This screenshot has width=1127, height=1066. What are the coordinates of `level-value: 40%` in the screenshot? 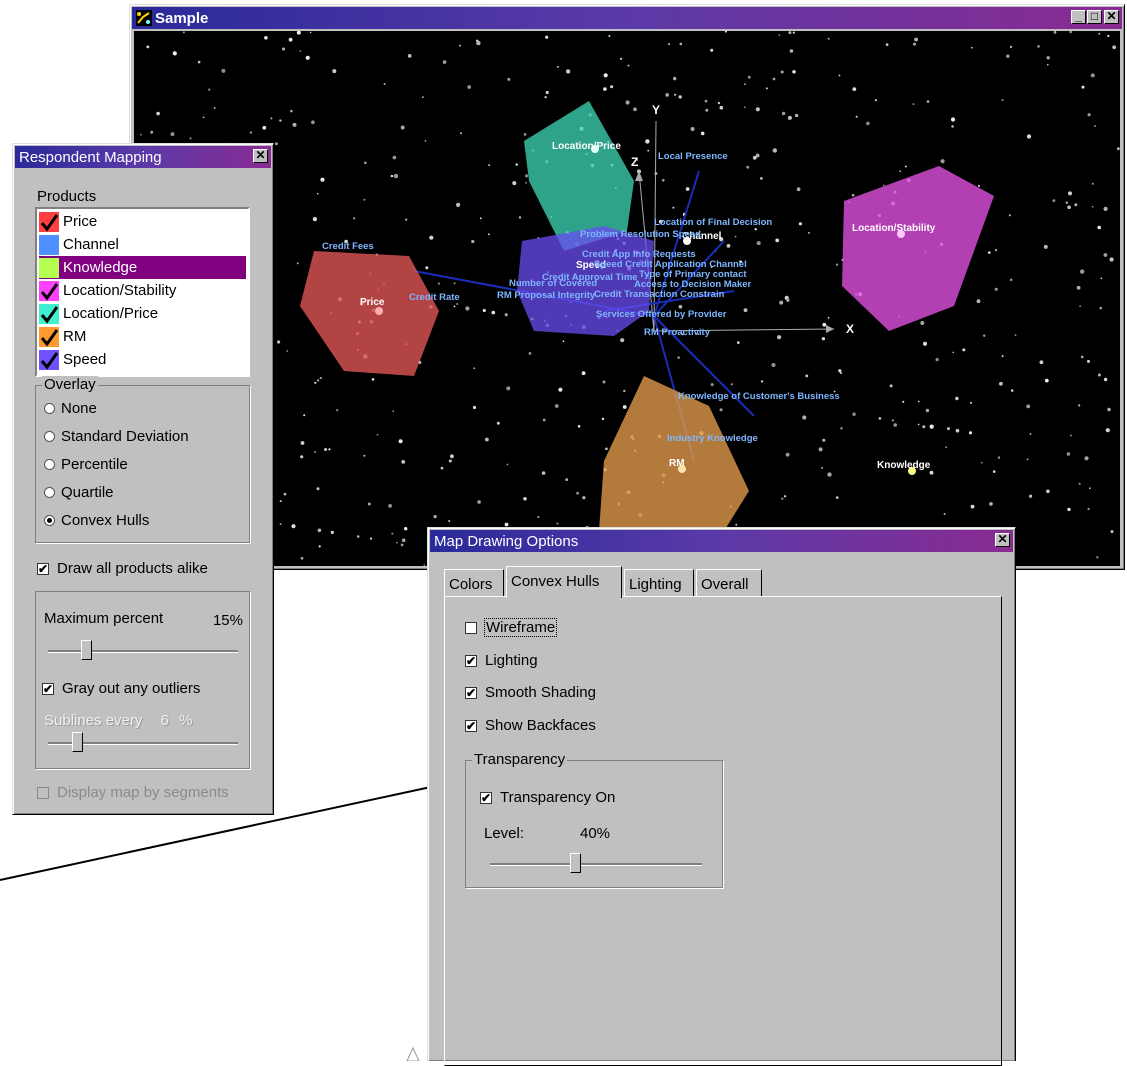 It's located at (595, 833).